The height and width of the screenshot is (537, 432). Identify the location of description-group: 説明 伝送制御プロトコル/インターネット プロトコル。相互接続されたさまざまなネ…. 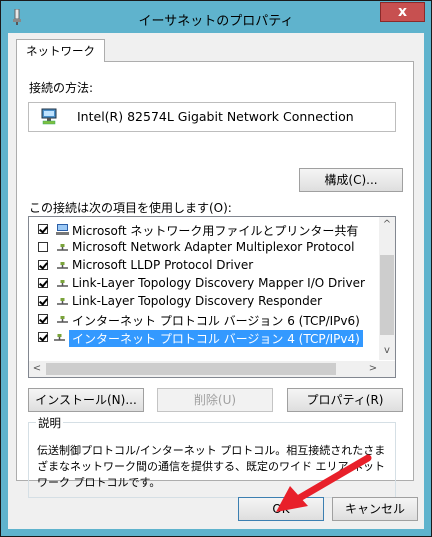
(212, 456).